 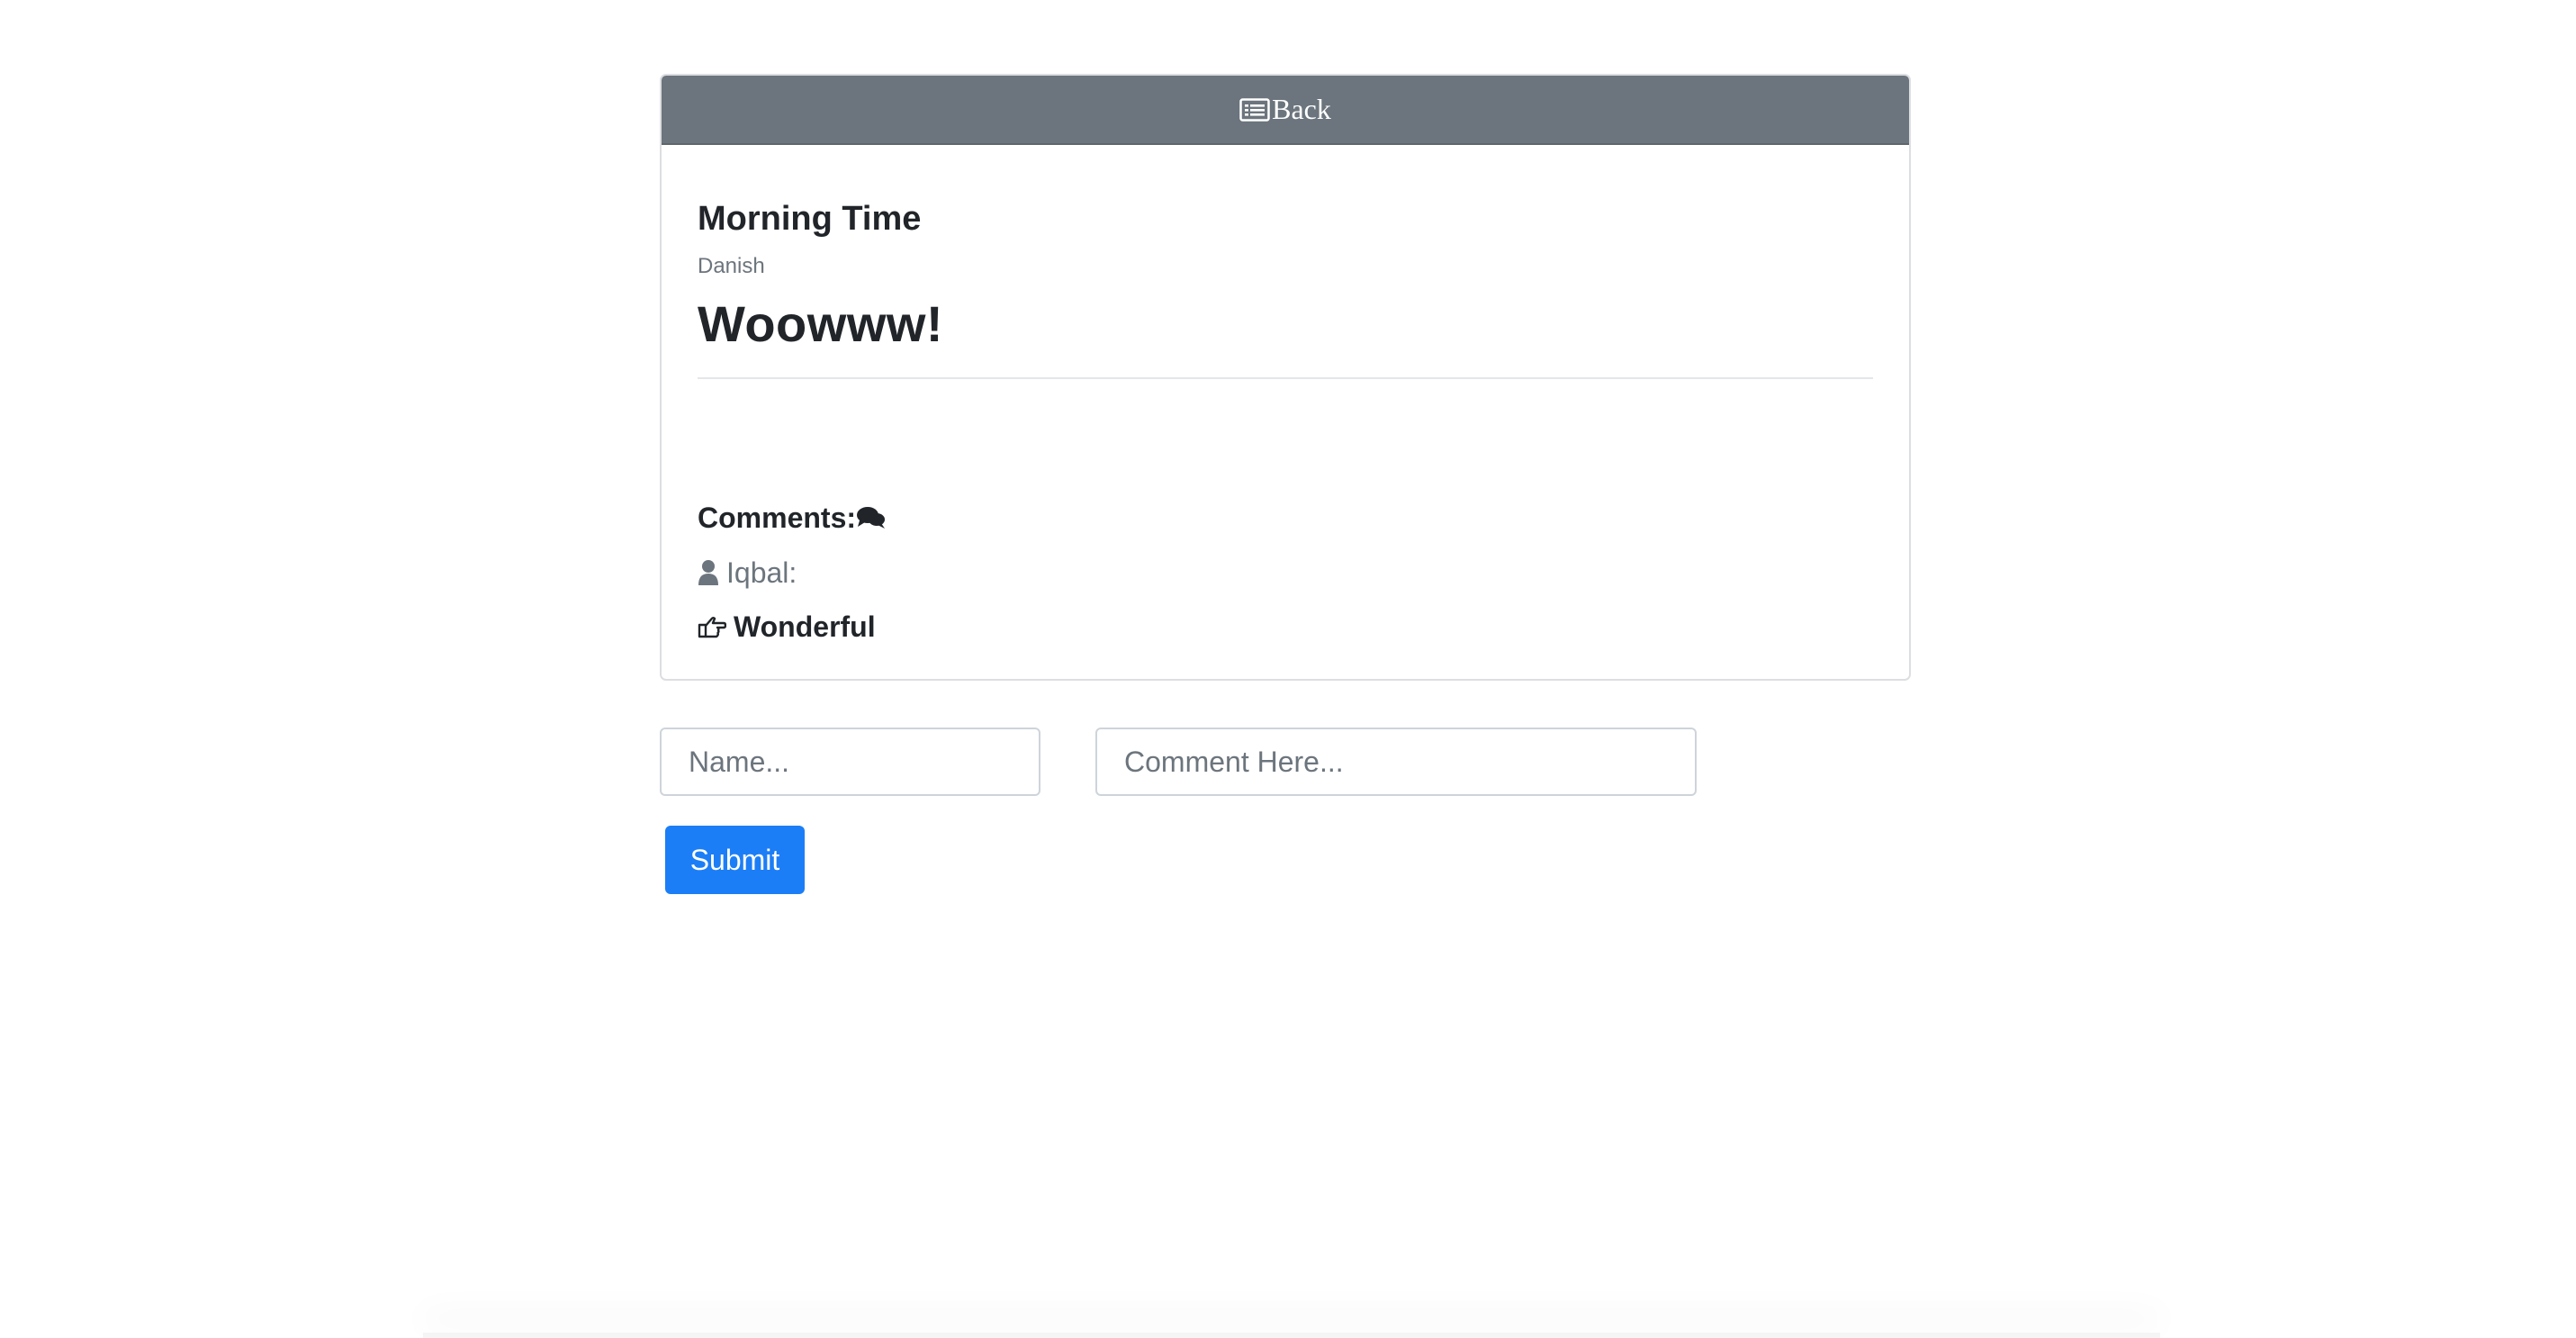 I want to click on comments-icon, so click(x=871, y=517).